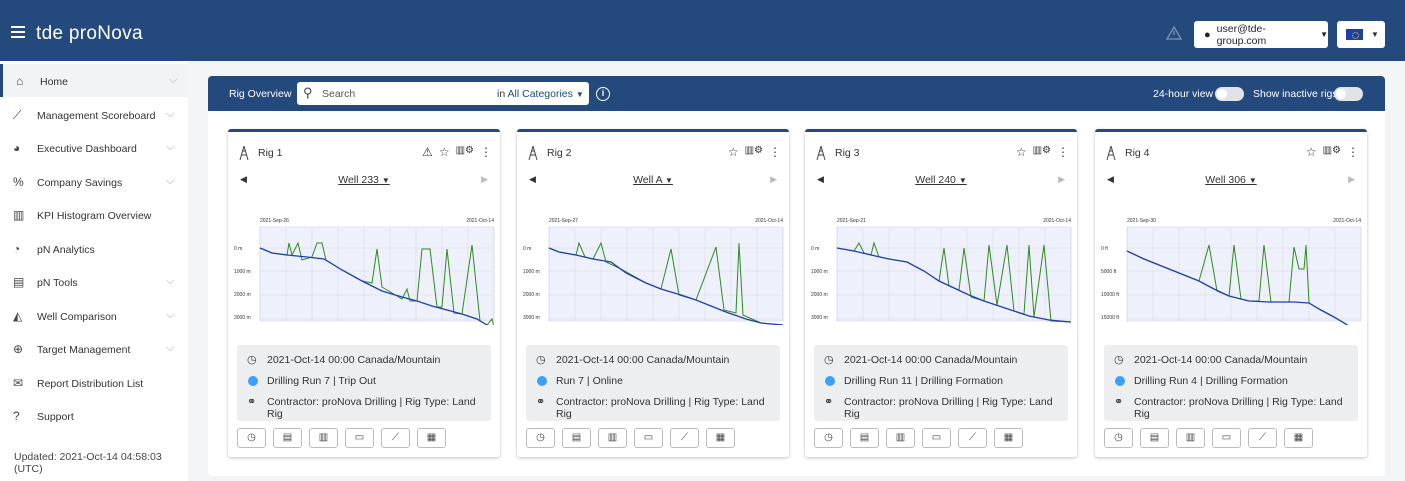  I want to click on sidebar-item-target-management: ⊕ Target Management ⌵, so click(94, 348).